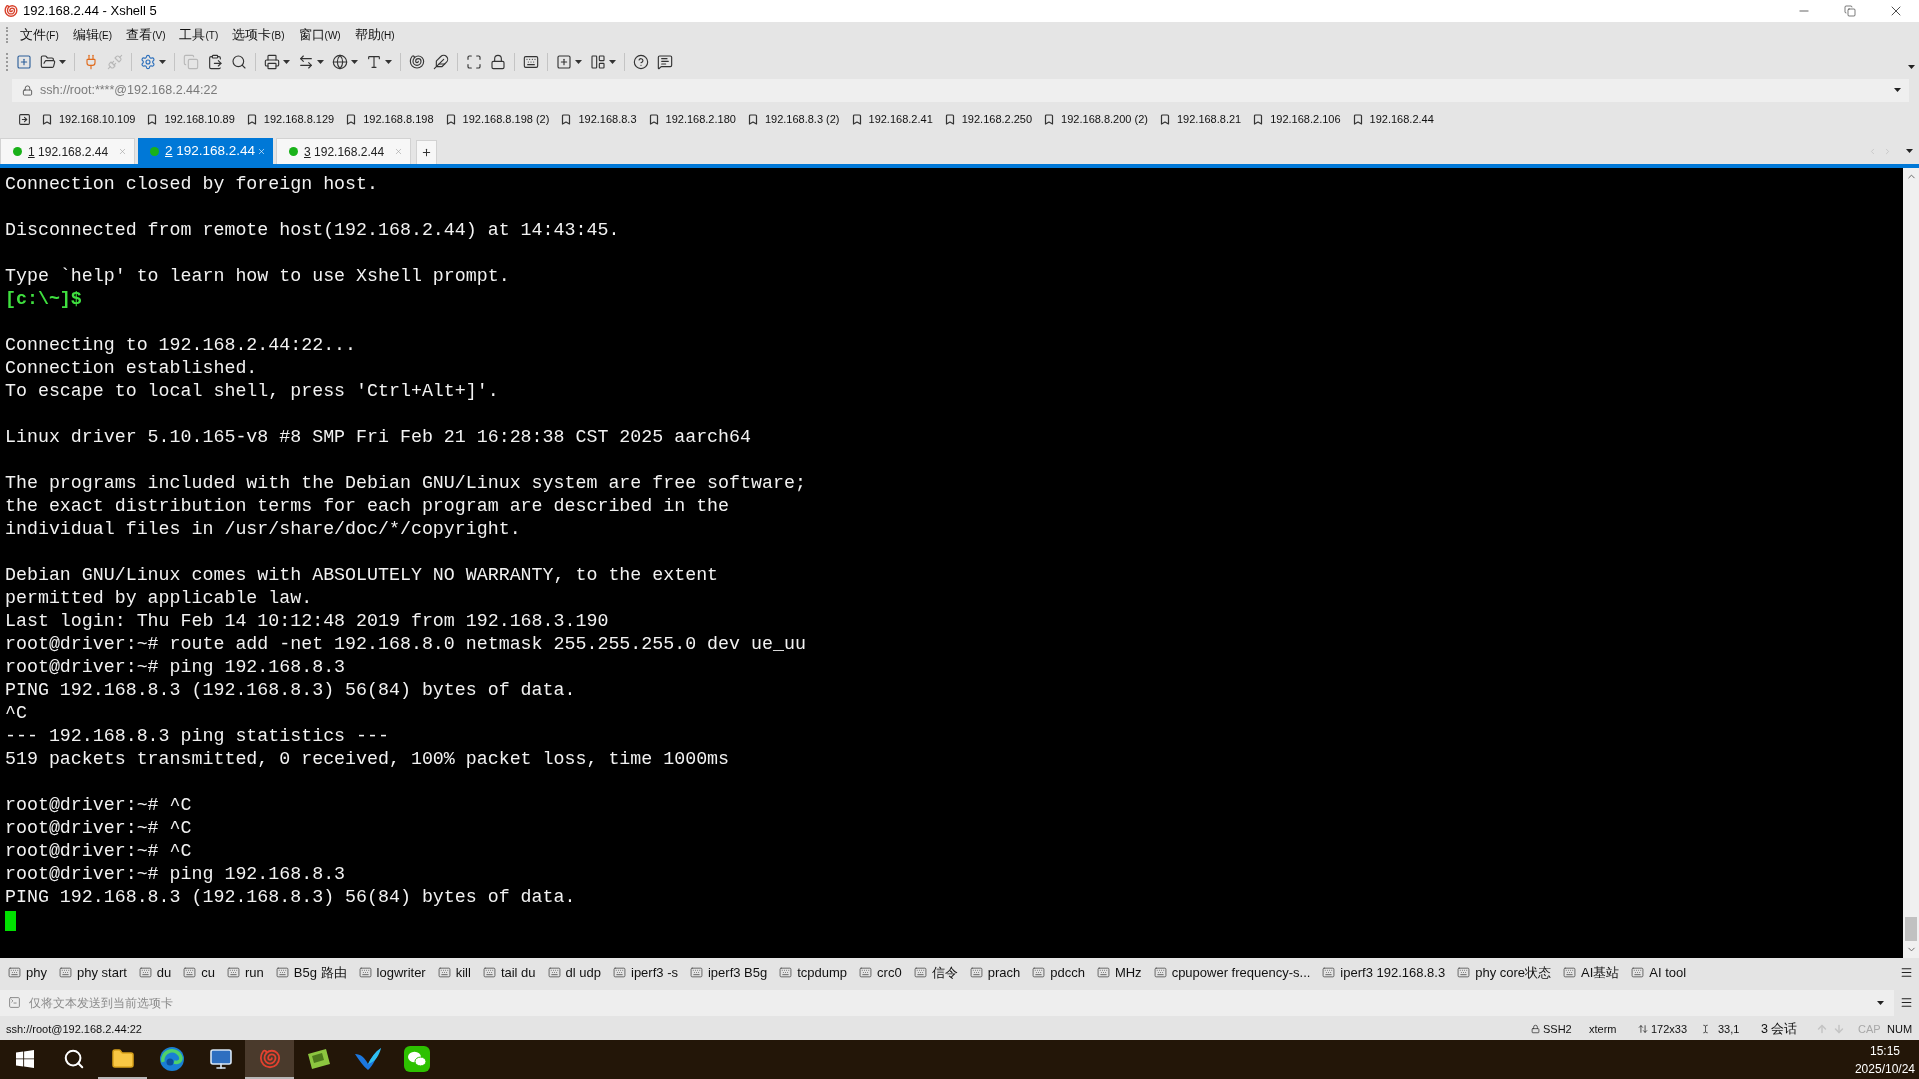 The image size is (1919, 1079). Describe the element at coordinates (994, 972) in the screenshot. I see `quick-command-button: prach` at that location.